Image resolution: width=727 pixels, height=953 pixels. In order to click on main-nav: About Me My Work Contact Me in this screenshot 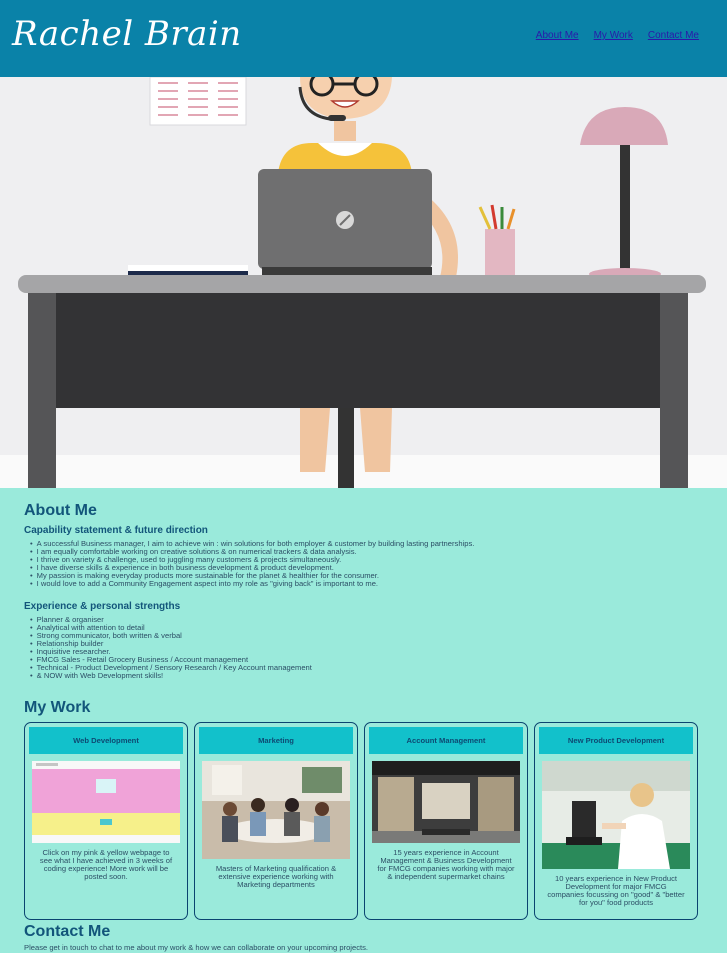, I will do `click(617, 35)`.